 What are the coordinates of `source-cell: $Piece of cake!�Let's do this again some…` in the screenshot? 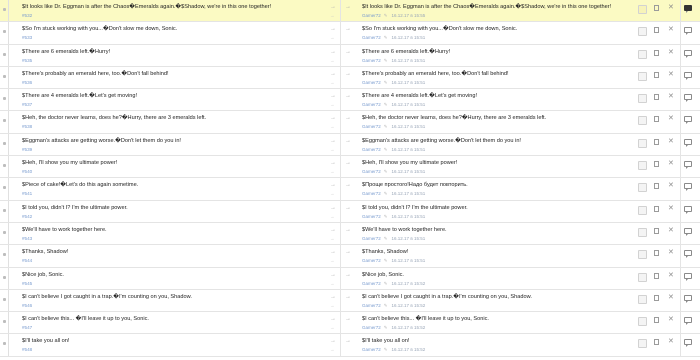 It's located at (167, 188).